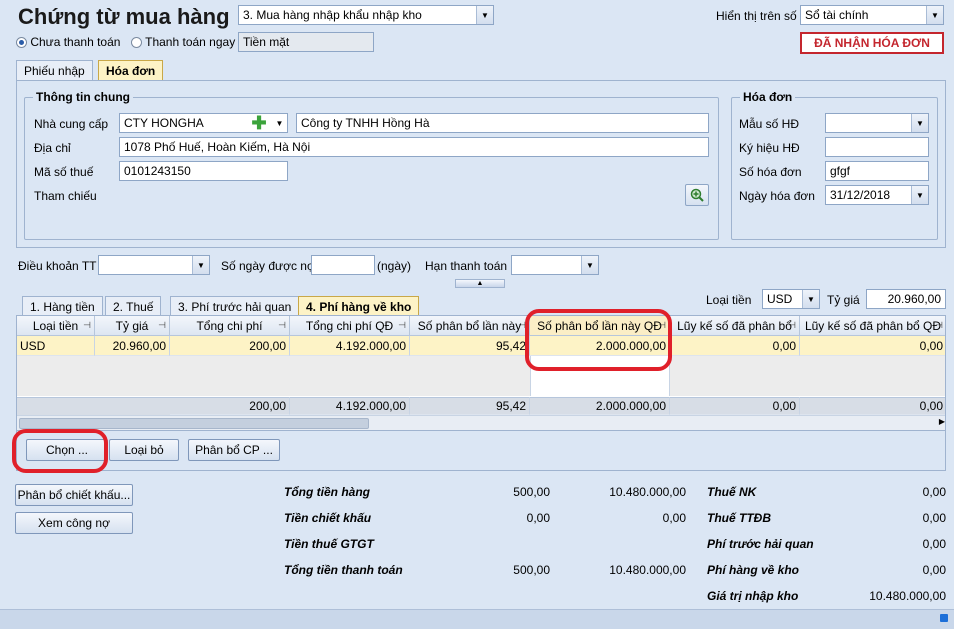 Image resolution: width=954 pixels, height=629 pixels. I want to click on view-debt-button: Xem công nợ, so click(74, 523).